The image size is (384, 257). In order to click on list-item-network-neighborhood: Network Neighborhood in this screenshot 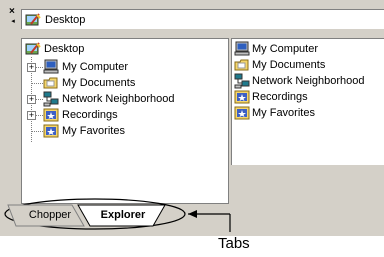, I will do `click(299, 81)`.